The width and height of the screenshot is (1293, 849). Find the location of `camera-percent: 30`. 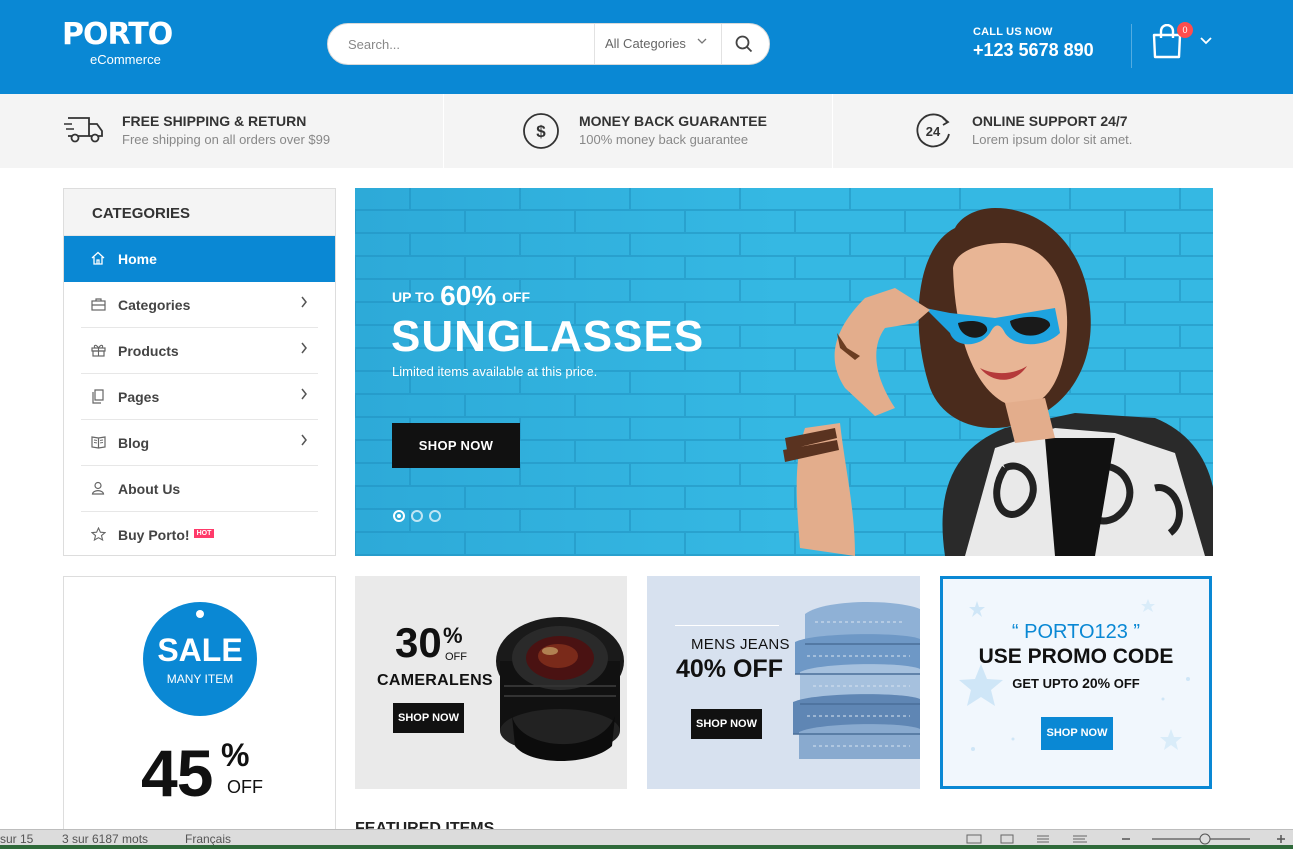

camera-percent: 30 is located at coordinates (418, 642).